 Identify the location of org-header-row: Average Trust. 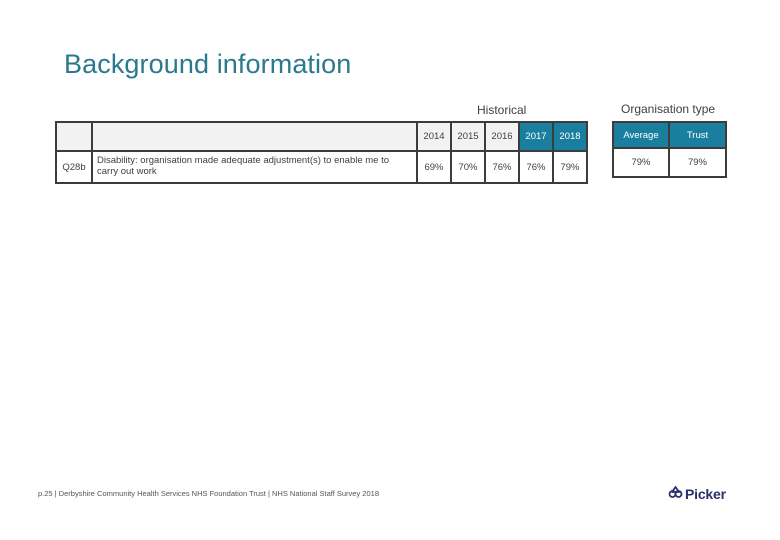
(669, 135).